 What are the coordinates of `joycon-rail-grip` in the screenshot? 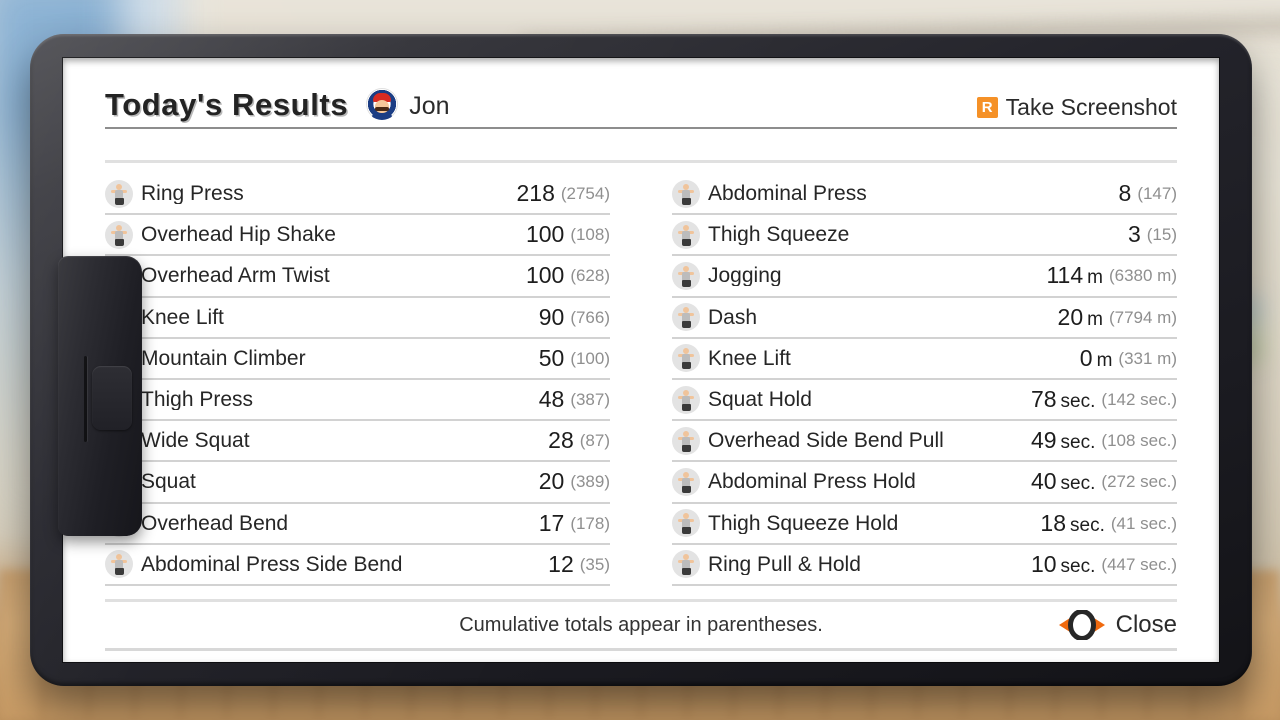 It's located at (100, 396).